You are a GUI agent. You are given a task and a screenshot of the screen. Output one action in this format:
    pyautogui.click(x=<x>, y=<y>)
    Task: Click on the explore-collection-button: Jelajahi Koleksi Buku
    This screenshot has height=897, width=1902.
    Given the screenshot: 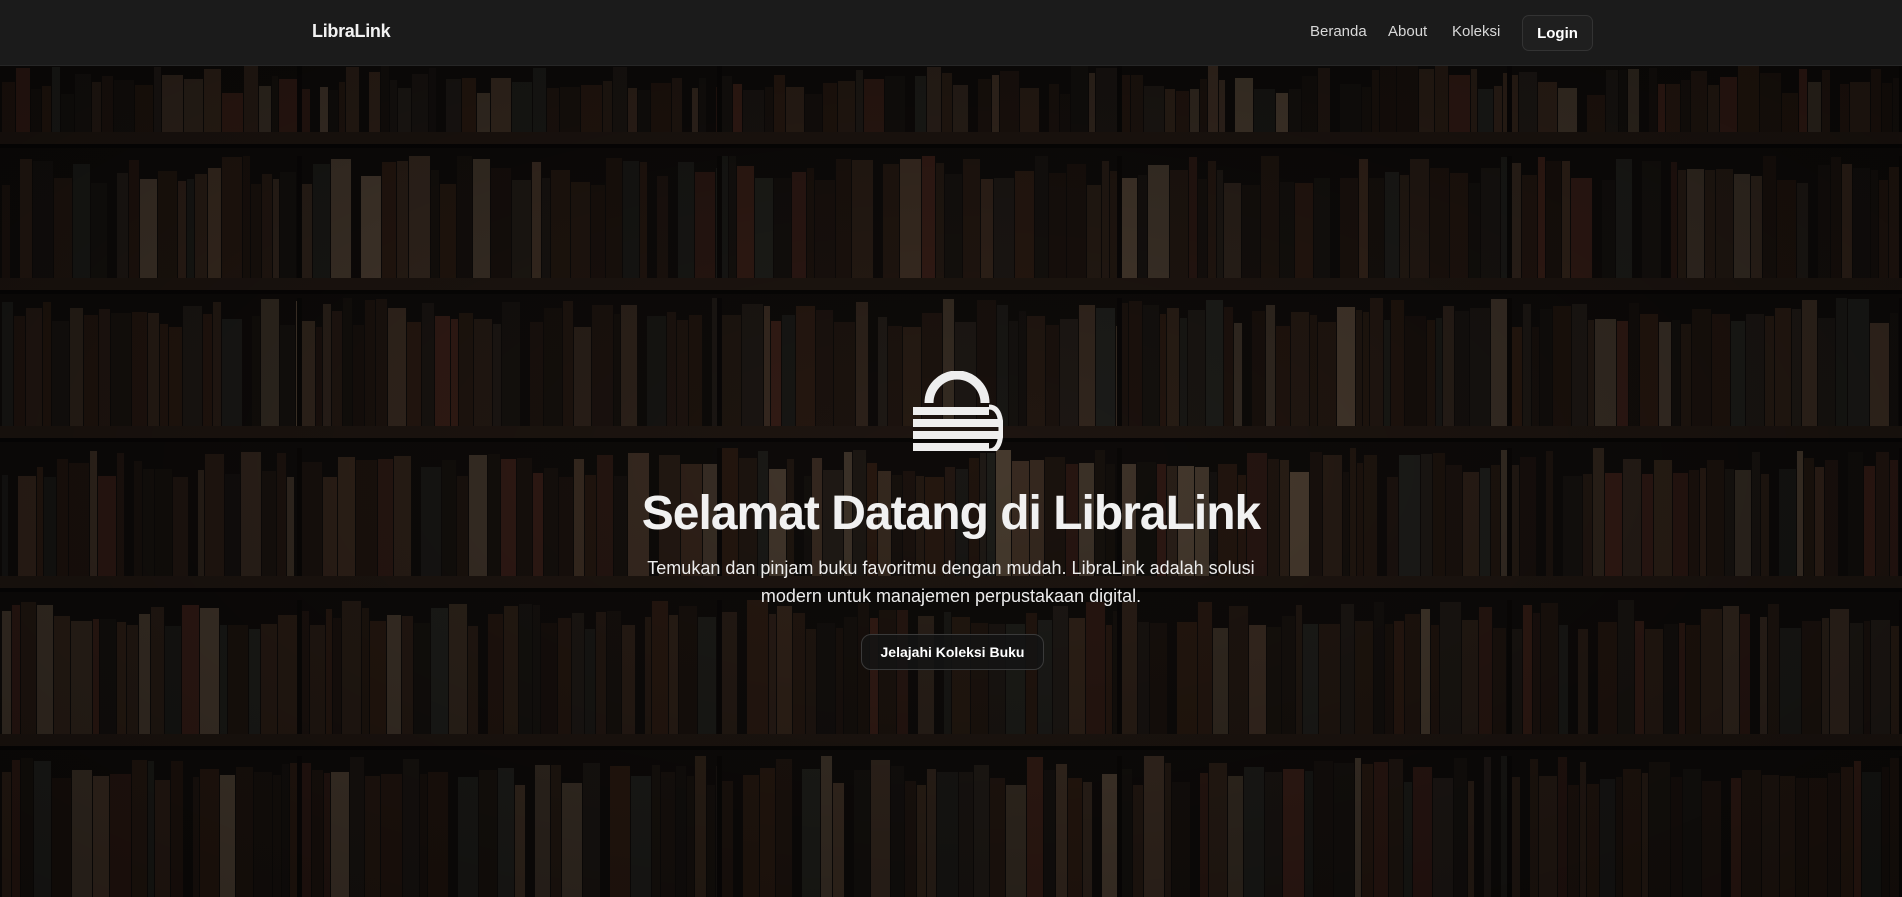 What is the action you would take?
    pyautogui.click(x=952, y=652)
    